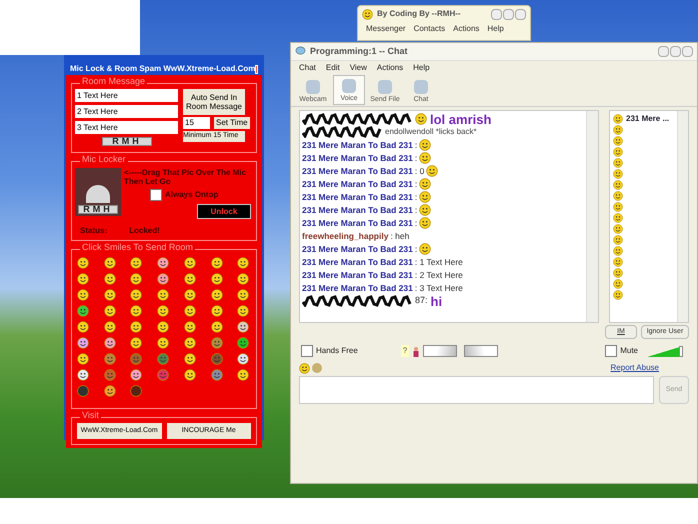  I want to click on mute-label: Mute, so click(629, 351).